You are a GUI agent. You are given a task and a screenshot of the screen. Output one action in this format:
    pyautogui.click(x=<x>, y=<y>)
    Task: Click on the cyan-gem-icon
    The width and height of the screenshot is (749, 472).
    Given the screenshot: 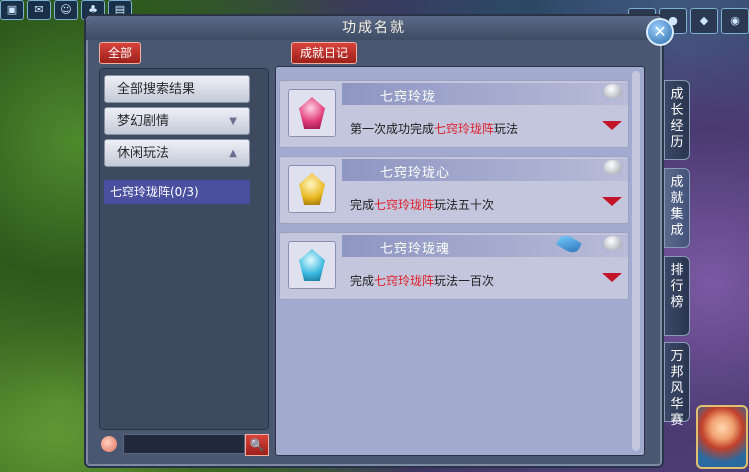 What is the action you would take?
    pyautogui.click(x=312, y=265)
    